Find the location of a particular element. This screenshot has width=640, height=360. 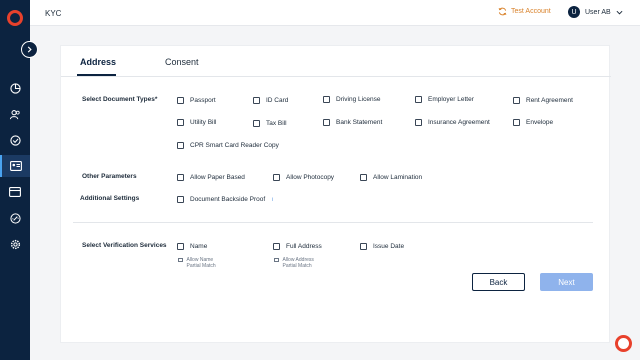

checkbox-label: Full Address is located at coordinates (304, 246).